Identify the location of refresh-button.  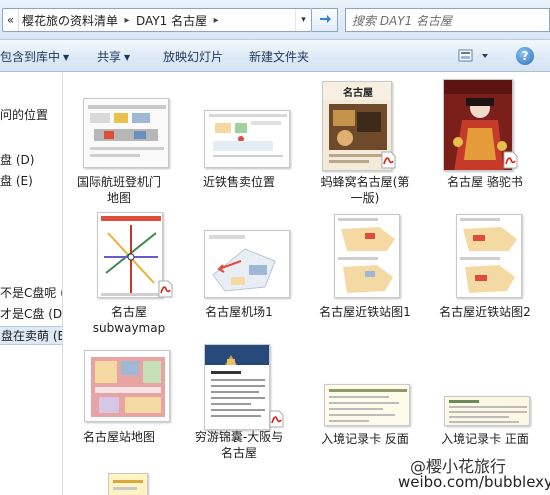
(325, 20).